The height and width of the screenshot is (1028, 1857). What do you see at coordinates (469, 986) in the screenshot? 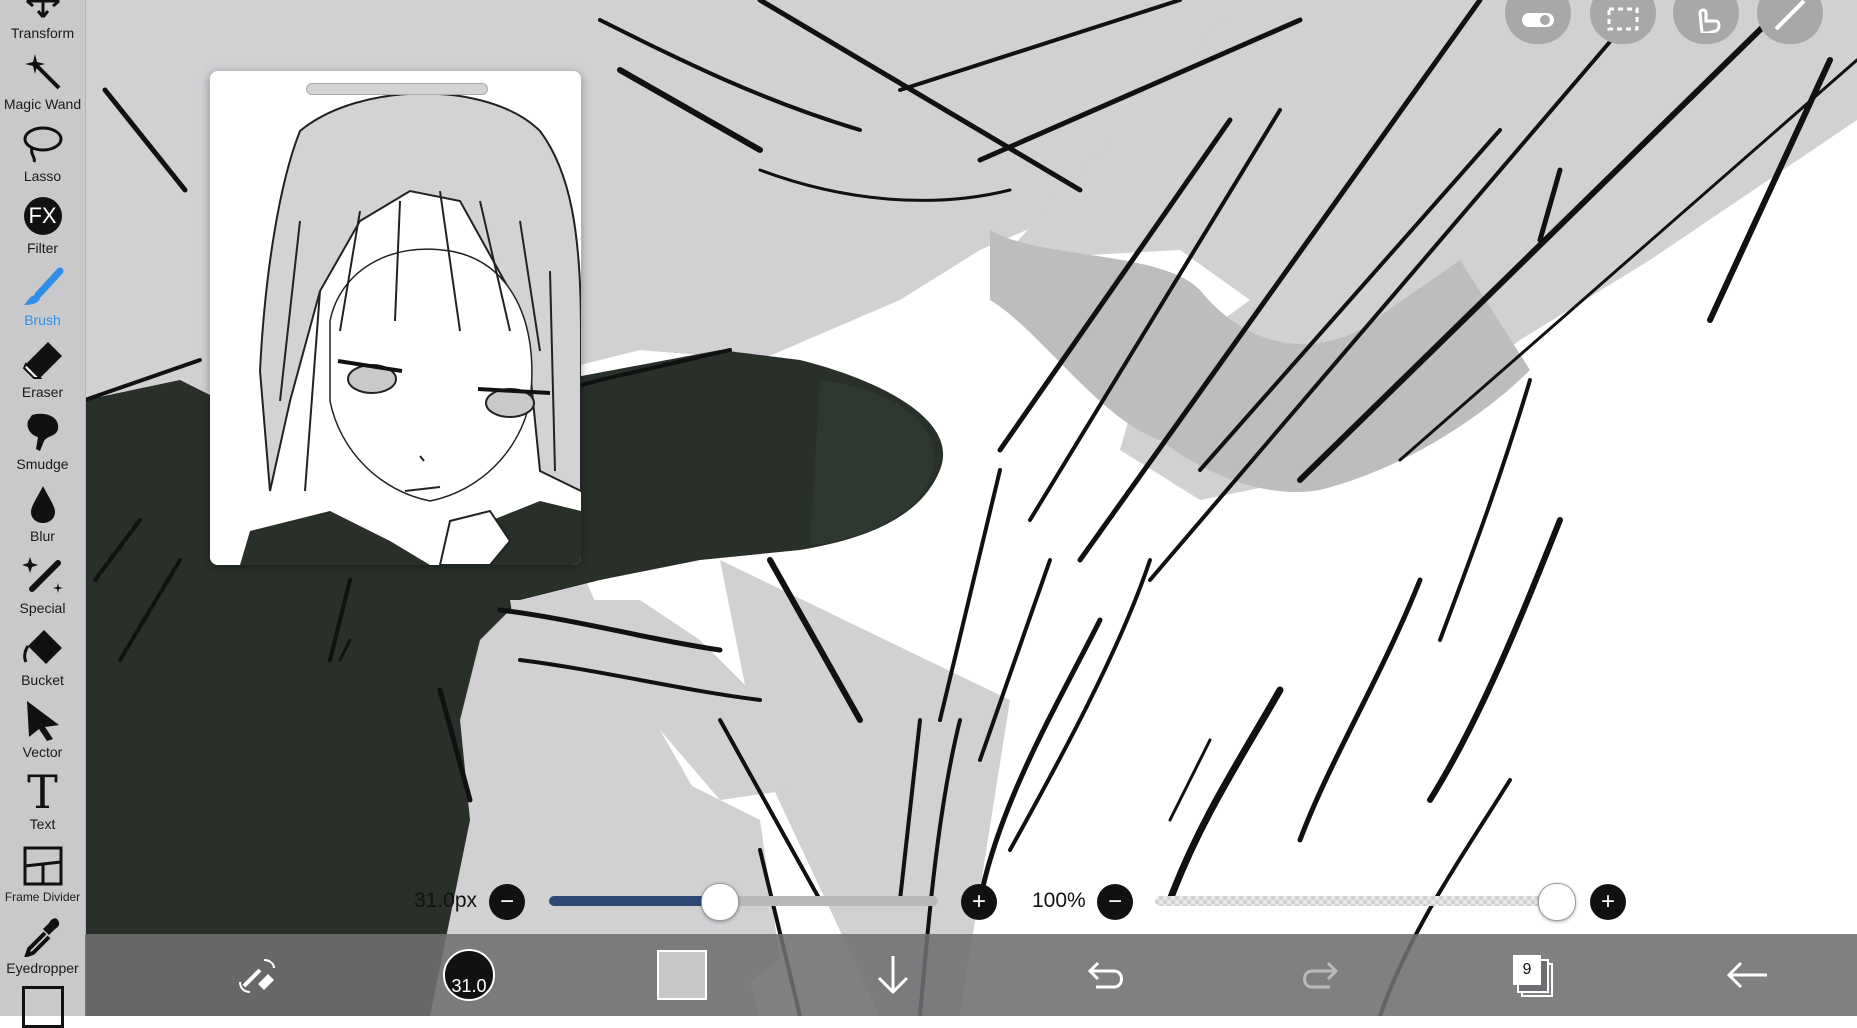
I see `brush-size-badge: 31.0` at bounding box center [469, 986].